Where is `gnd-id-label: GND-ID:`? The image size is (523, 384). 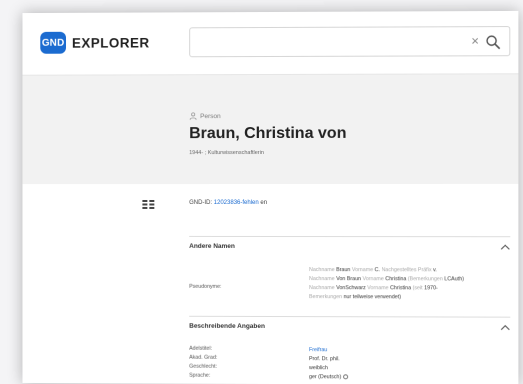 gnd-id-label: GND-ID: is located at coordinates (201, 202).